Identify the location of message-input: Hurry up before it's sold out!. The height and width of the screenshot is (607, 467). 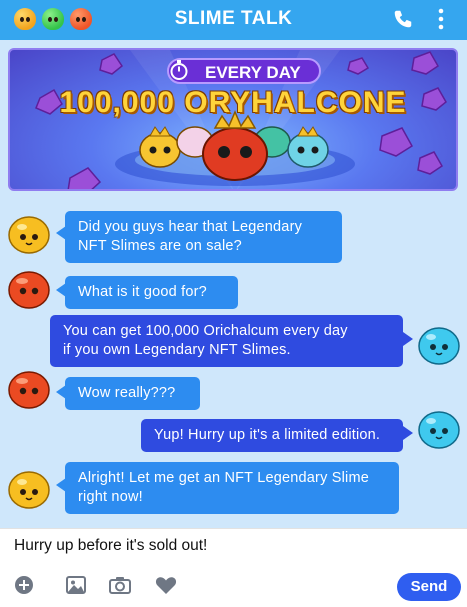
(110, 546).